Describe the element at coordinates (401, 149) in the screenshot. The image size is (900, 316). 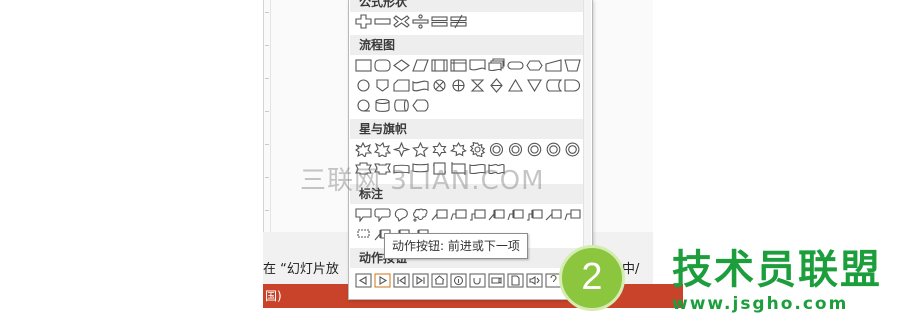
I see `star-4-point` at that location.